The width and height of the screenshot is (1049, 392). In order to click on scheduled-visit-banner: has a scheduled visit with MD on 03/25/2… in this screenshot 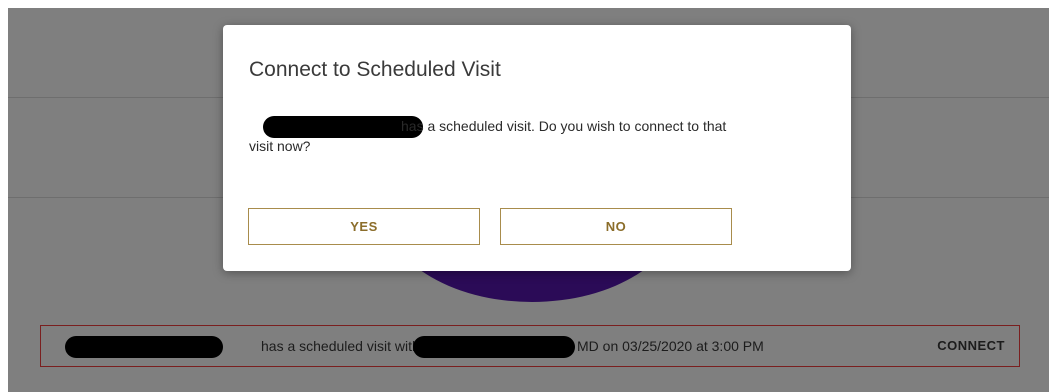, I will do `click(530, 346)`.